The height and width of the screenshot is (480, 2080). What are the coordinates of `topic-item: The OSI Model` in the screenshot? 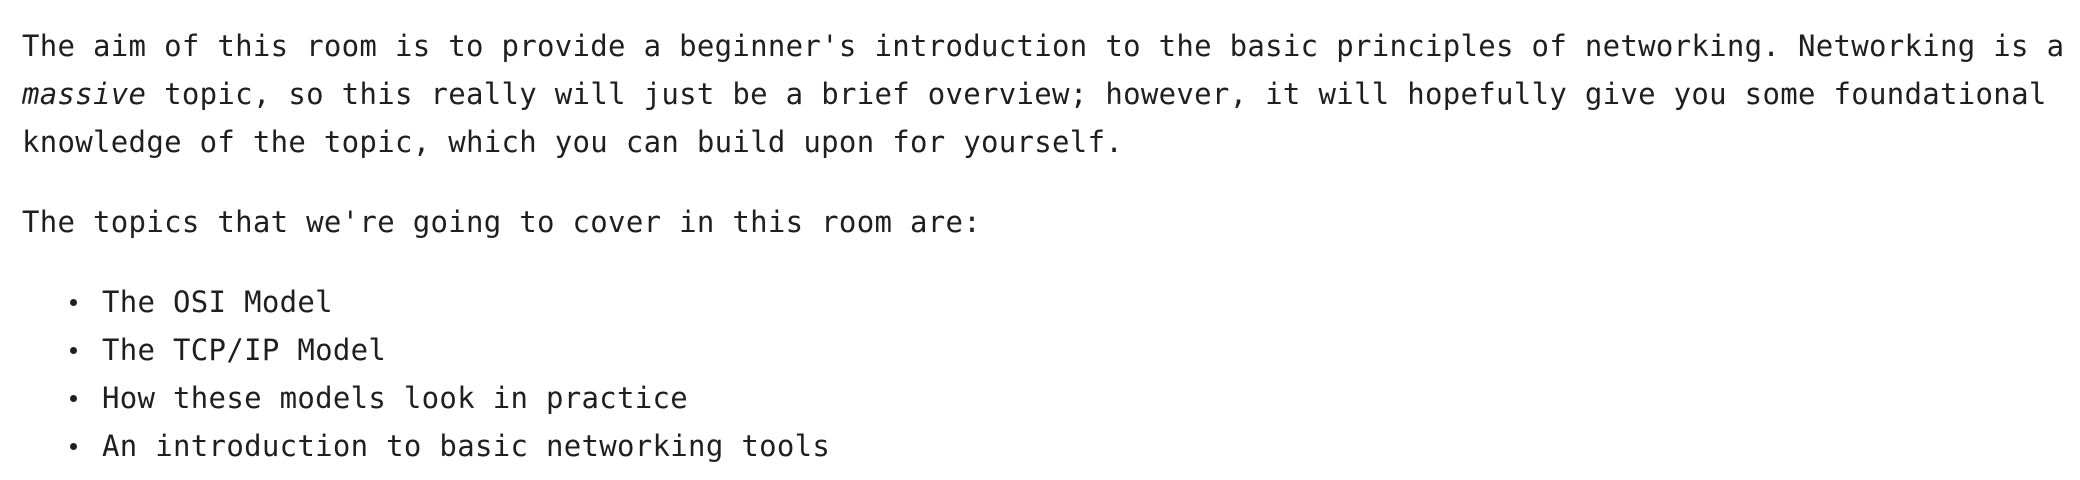 It's located at (1071, 302).